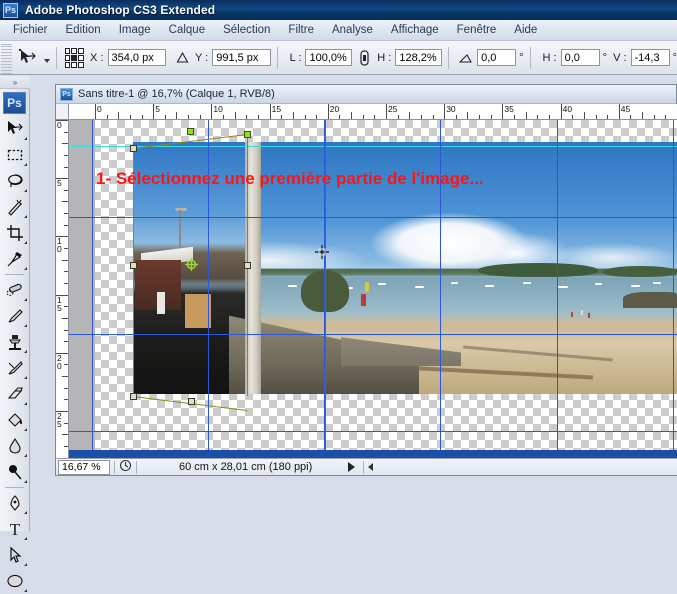  Describe the element at coordinates (59, 420) in the screenshot. I see `ruler-label: 25` at that location.